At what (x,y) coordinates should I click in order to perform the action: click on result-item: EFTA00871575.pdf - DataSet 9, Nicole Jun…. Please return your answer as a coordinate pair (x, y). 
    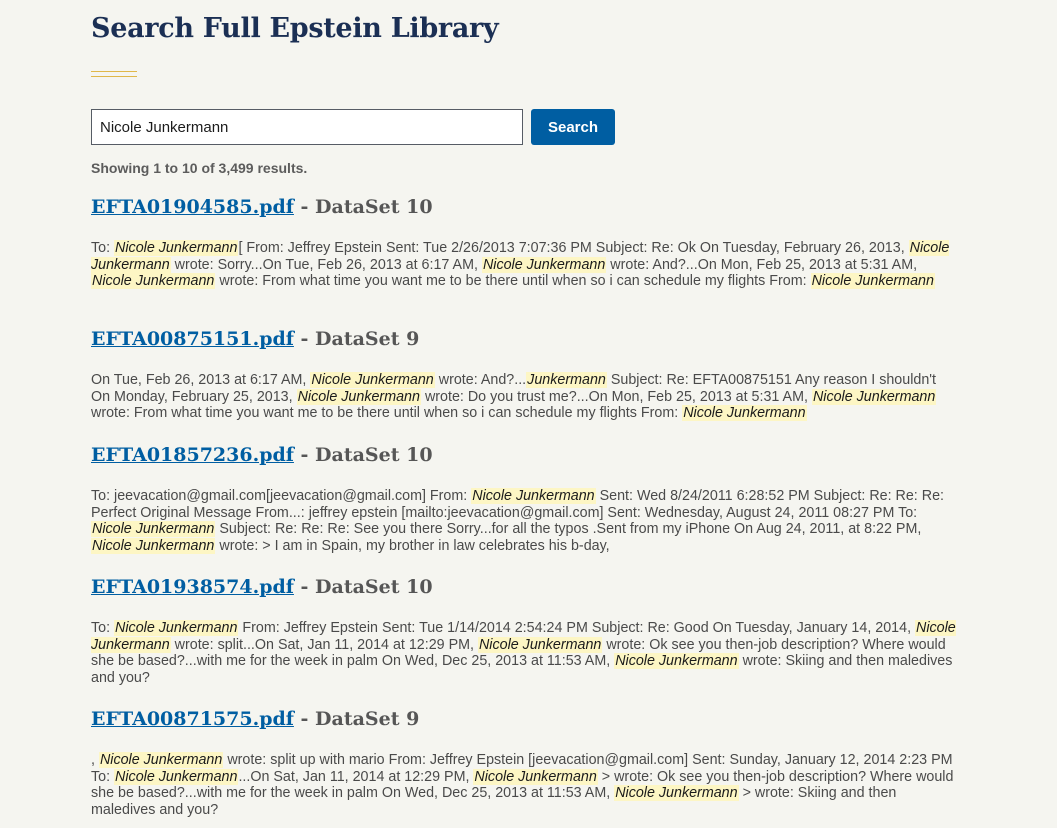
    Looking at the image, I should click on (524, 763).